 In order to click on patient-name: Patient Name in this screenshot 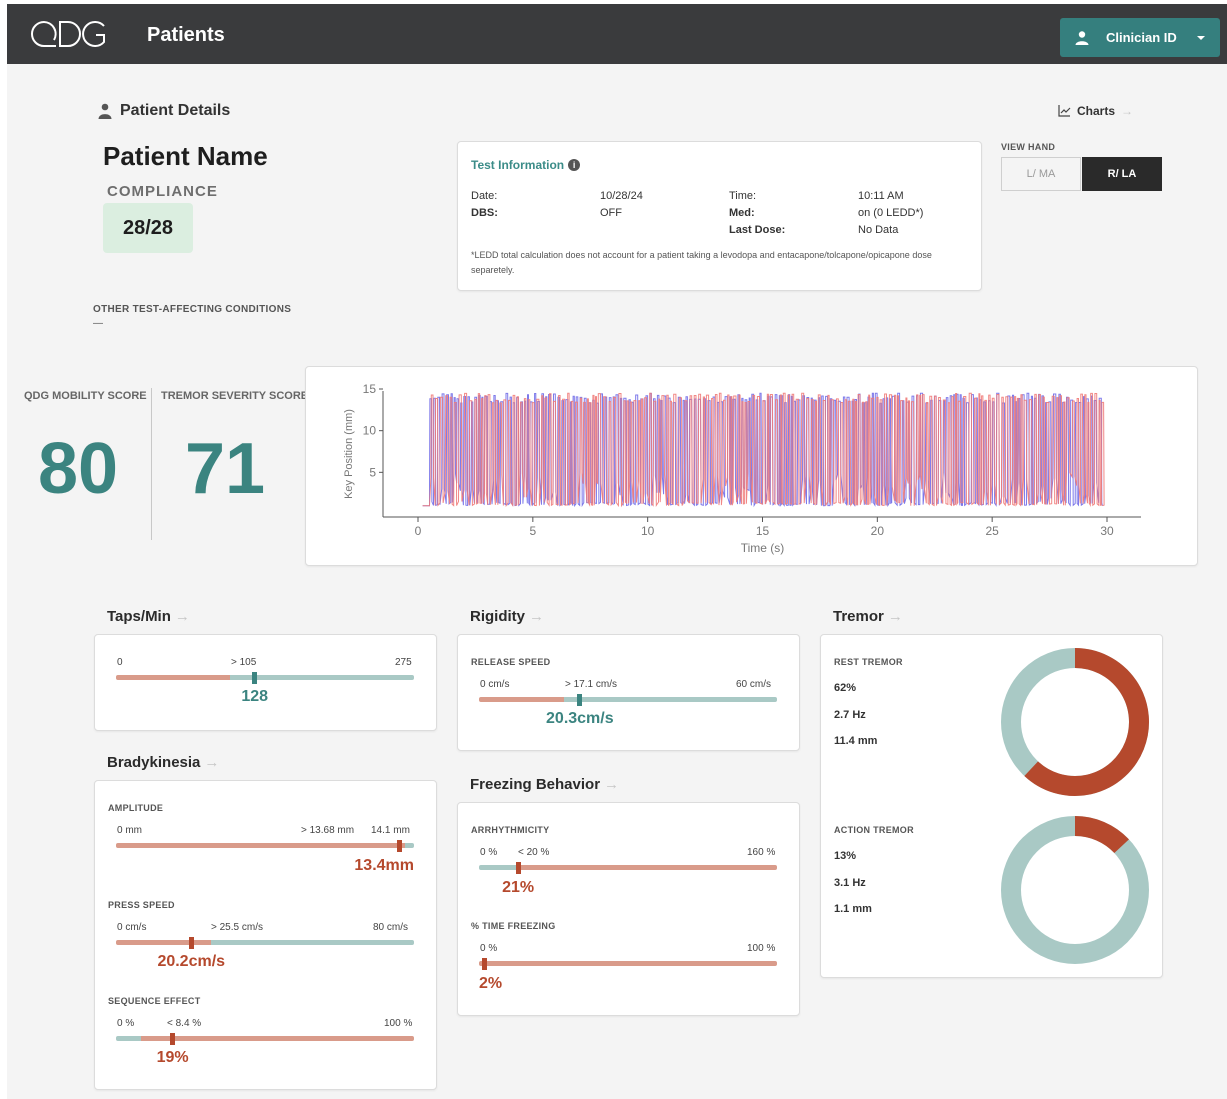, I will do `click(185, 156)`.